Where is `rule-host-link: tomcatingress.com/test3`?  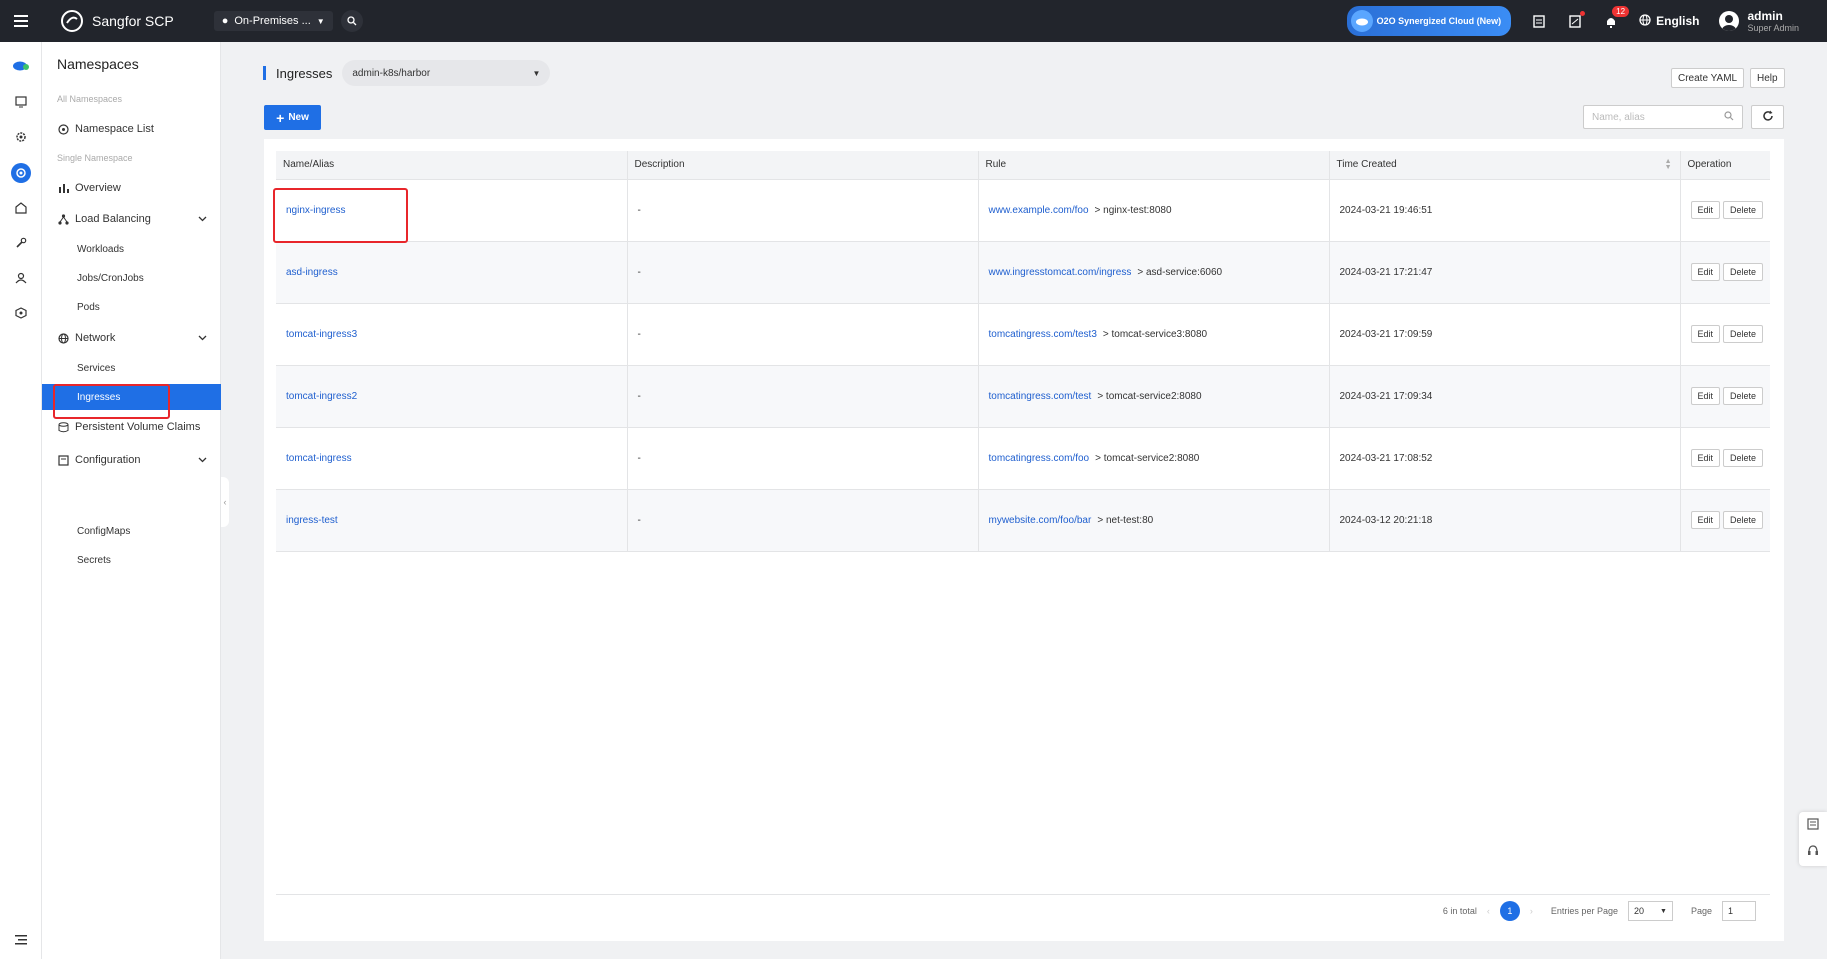 rule-host-link: tomcatingress.com/test3 is located at coordinates (1043, 334).